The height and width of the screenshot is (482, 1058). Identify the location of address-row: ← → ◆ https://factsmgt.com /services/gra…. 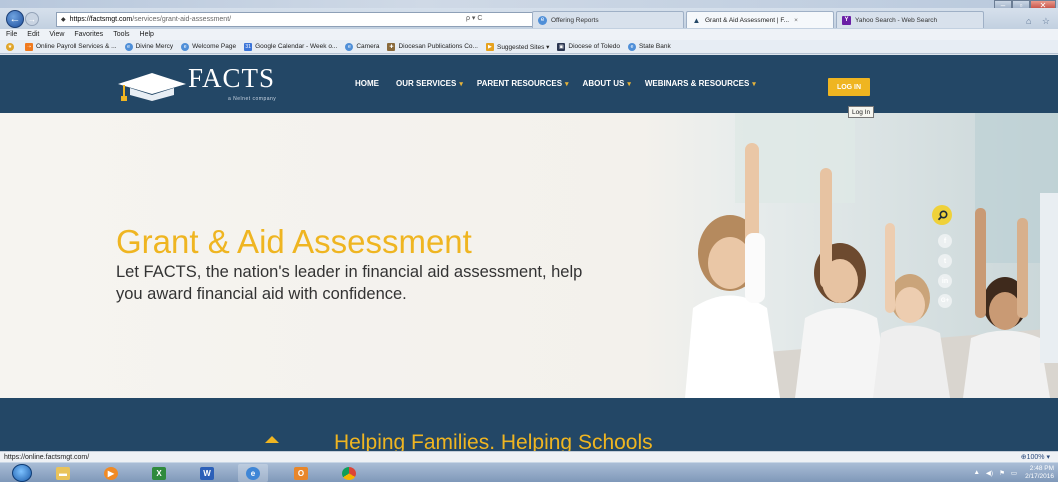
(529, 18).